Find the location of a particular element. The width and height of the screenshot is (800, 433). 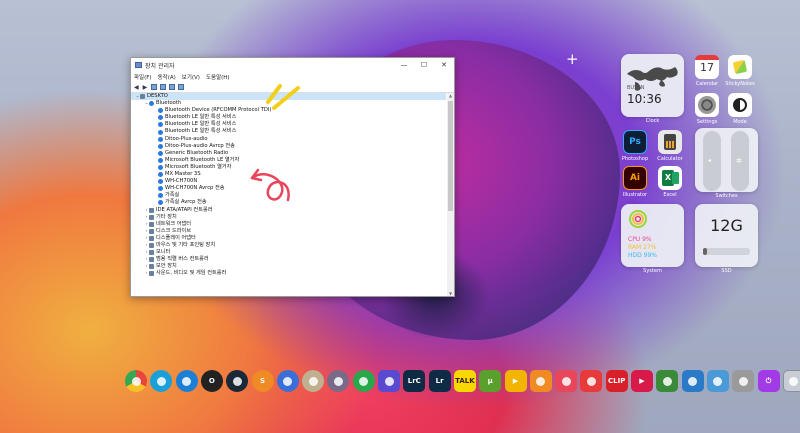

system-widget: CPU 9% RAM 27% HDD 99% is located at coordinates (652, 235).